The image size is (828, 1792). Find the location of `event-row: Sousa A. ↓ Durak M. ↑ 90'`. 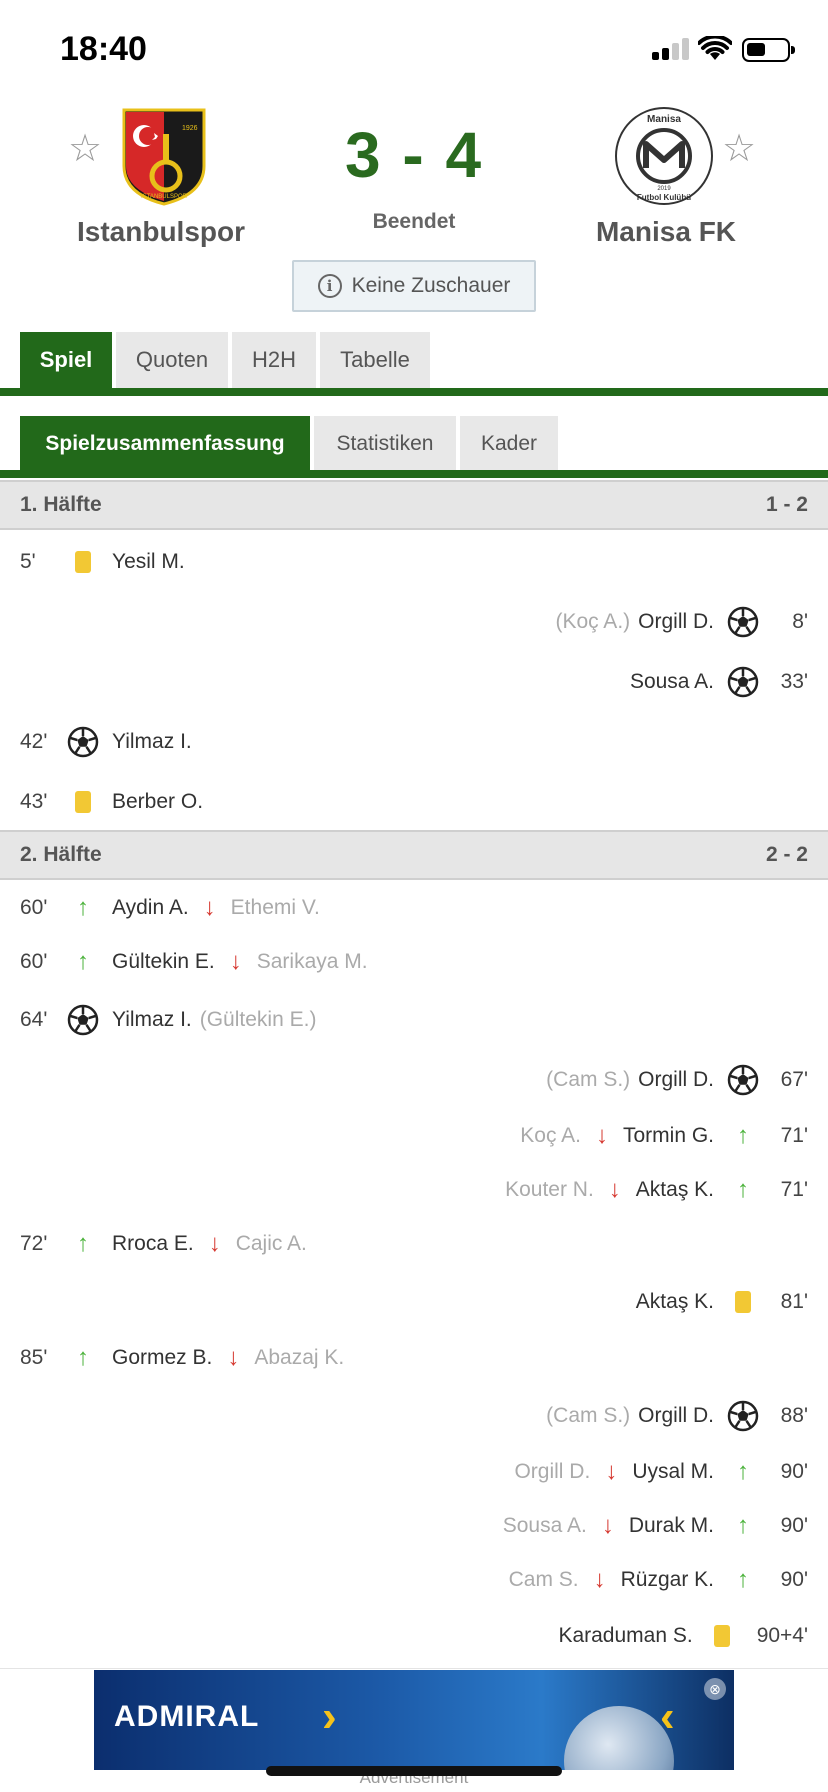

event-row: Sousa A. ↓ Durak M. ↑ 90' is located at coordinates (414, 1526).